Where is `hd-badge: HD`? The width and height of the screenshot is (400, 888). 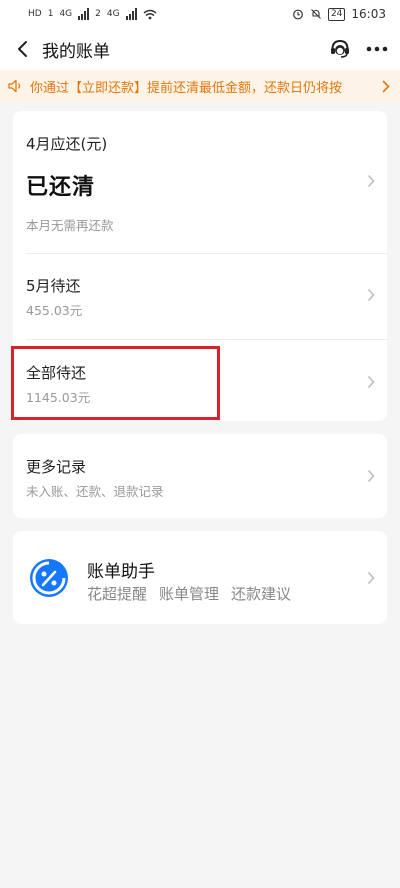 hd-badge: HD is located at coordinates (35, 14).